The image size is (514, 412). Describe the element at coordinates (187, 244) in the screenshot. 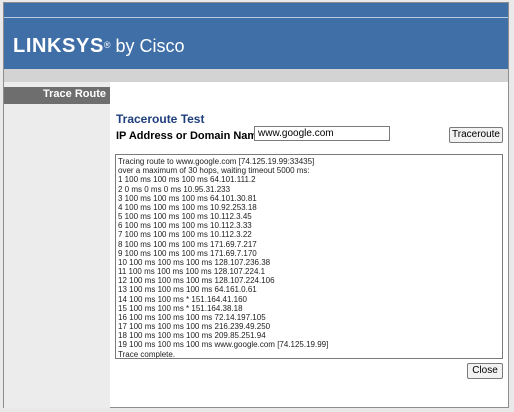

I see `output-line: 8 100 ms 100 ms 100 ms 171.69.7.217` at that location.